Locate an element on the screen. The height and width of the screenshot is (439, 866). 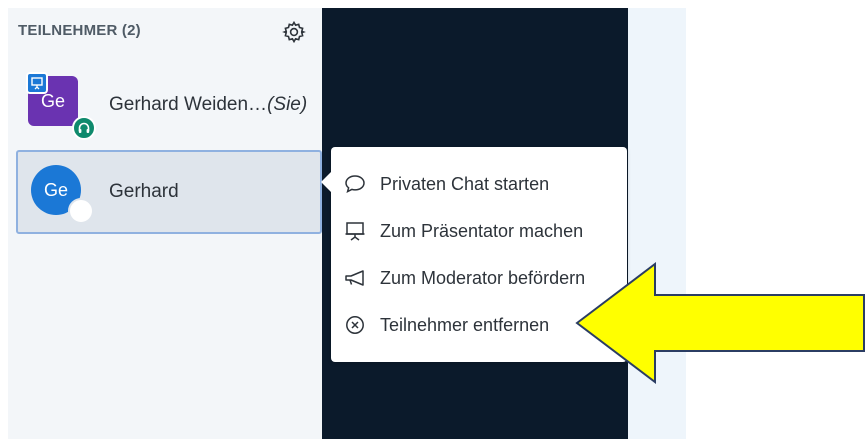
menu-item-label: Zum Moderator befördern is located at coordinates (483, 278).